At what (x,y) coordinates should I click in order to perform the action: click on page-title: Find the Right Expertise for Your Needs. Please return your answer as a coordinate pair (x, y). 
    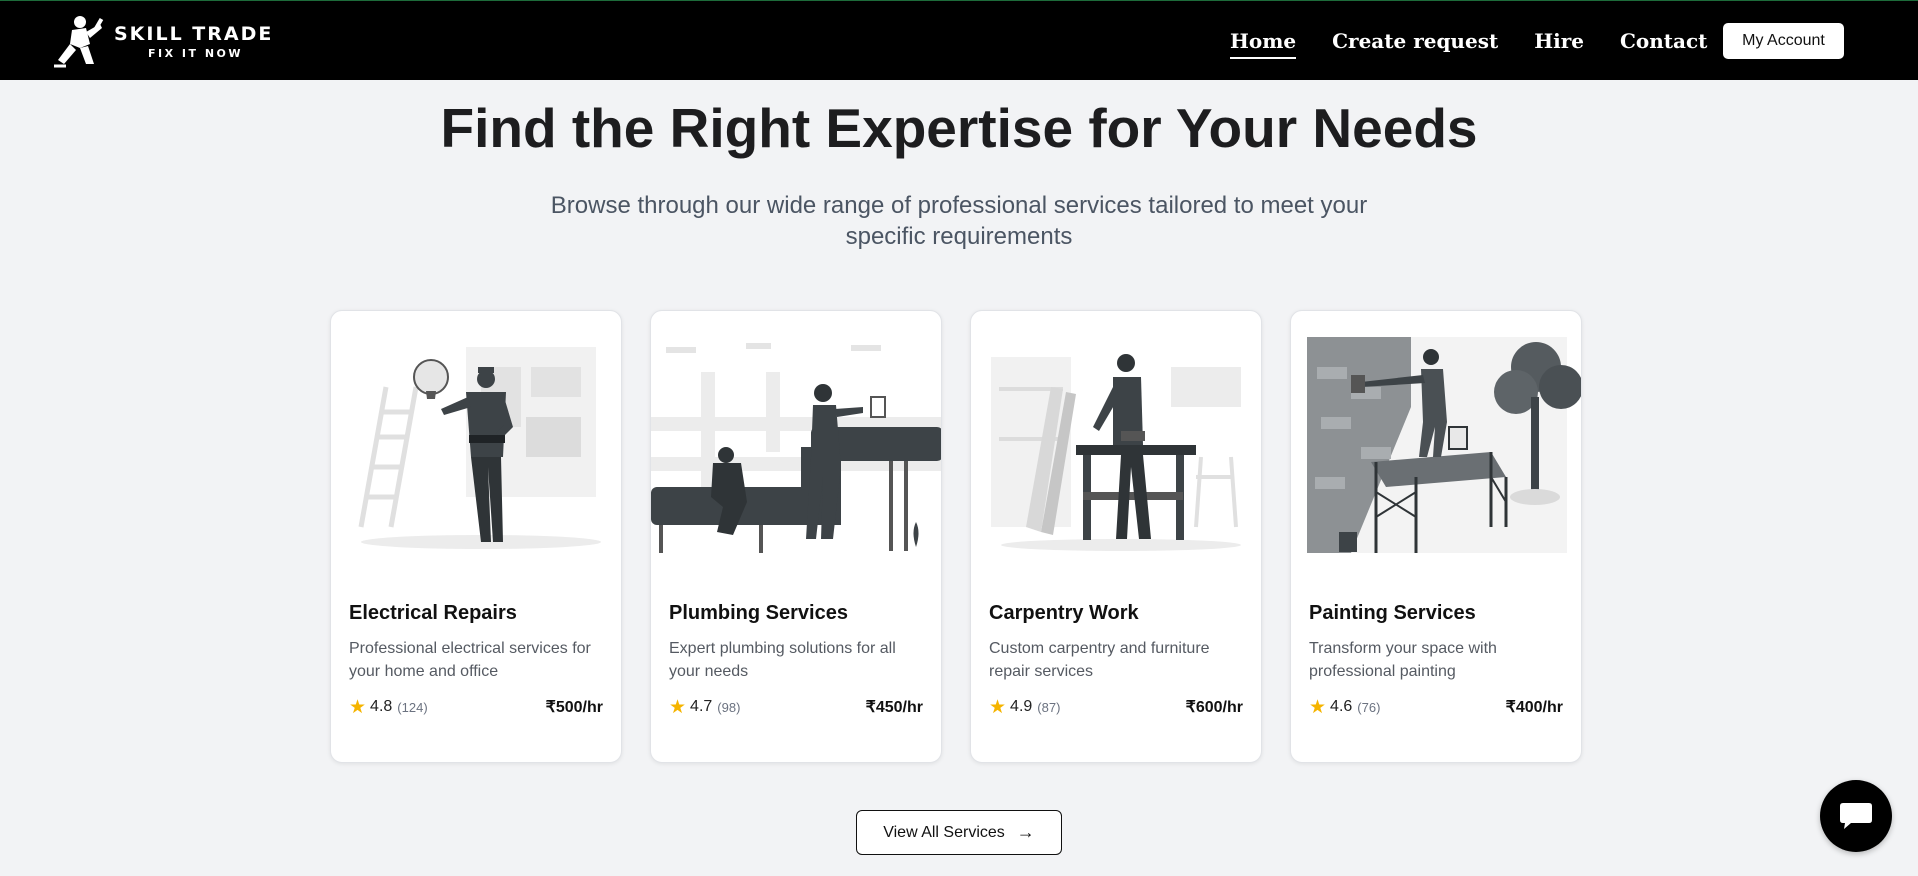
    Looking at the image, I should click on (959, 128).